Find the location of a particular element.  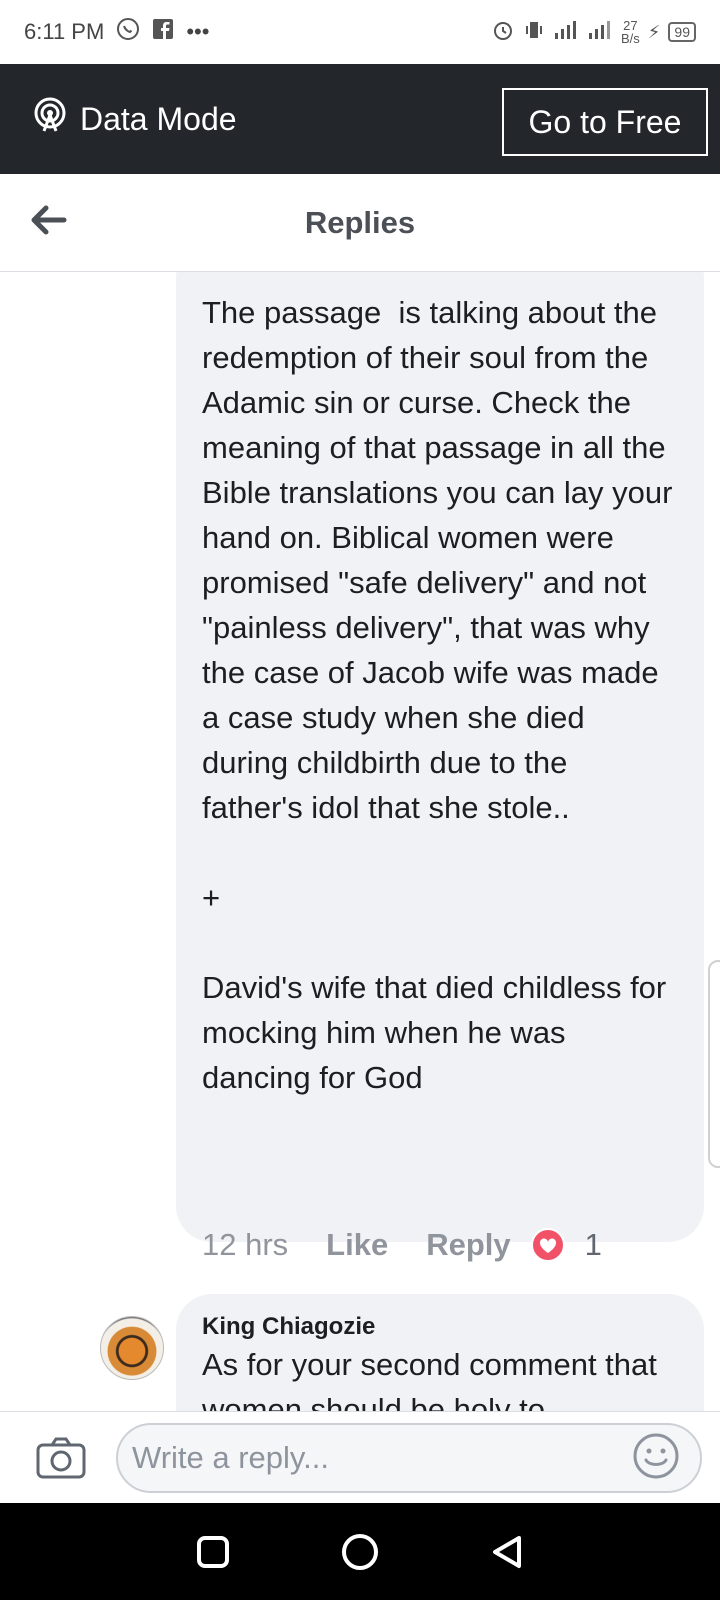

vibrate-icon is located at coordinates (534, 32).